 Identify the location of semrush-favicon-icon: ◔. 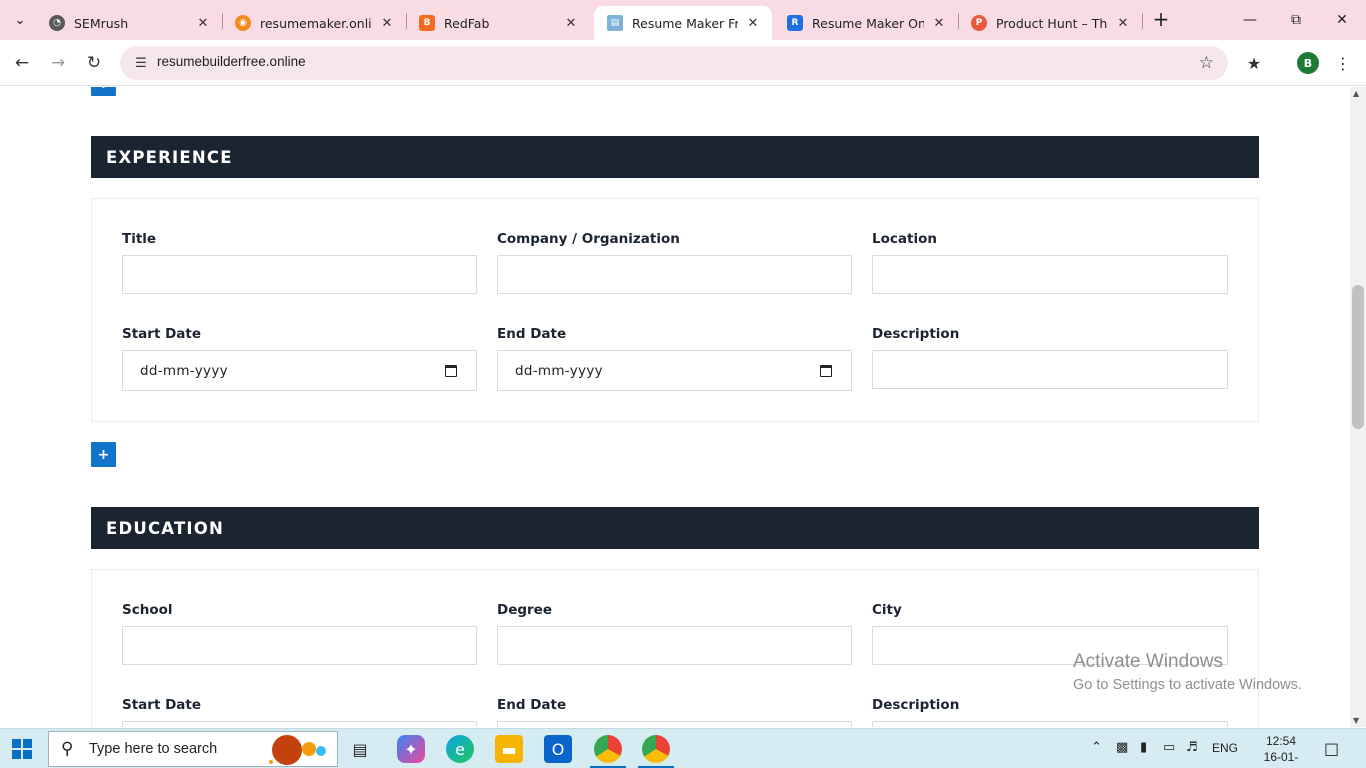
(57, 23).